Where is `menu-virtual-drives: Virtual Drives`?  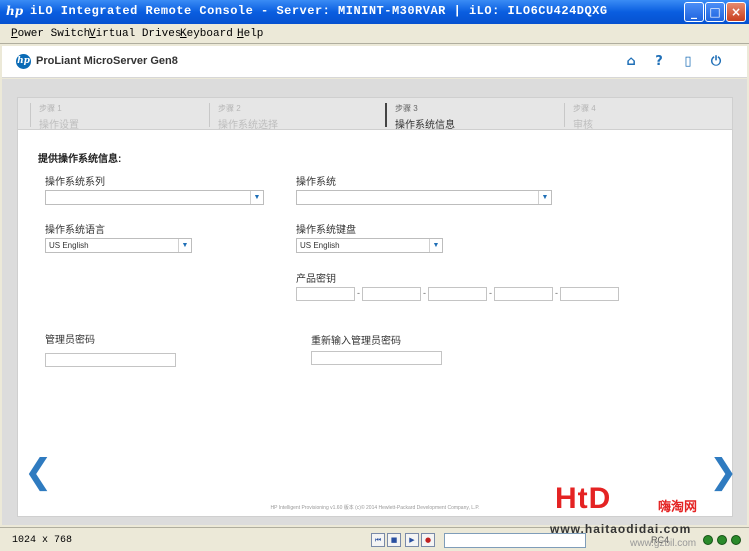
menu-virtual-drives: Virtual Drives is located at coordinates (135, 34).